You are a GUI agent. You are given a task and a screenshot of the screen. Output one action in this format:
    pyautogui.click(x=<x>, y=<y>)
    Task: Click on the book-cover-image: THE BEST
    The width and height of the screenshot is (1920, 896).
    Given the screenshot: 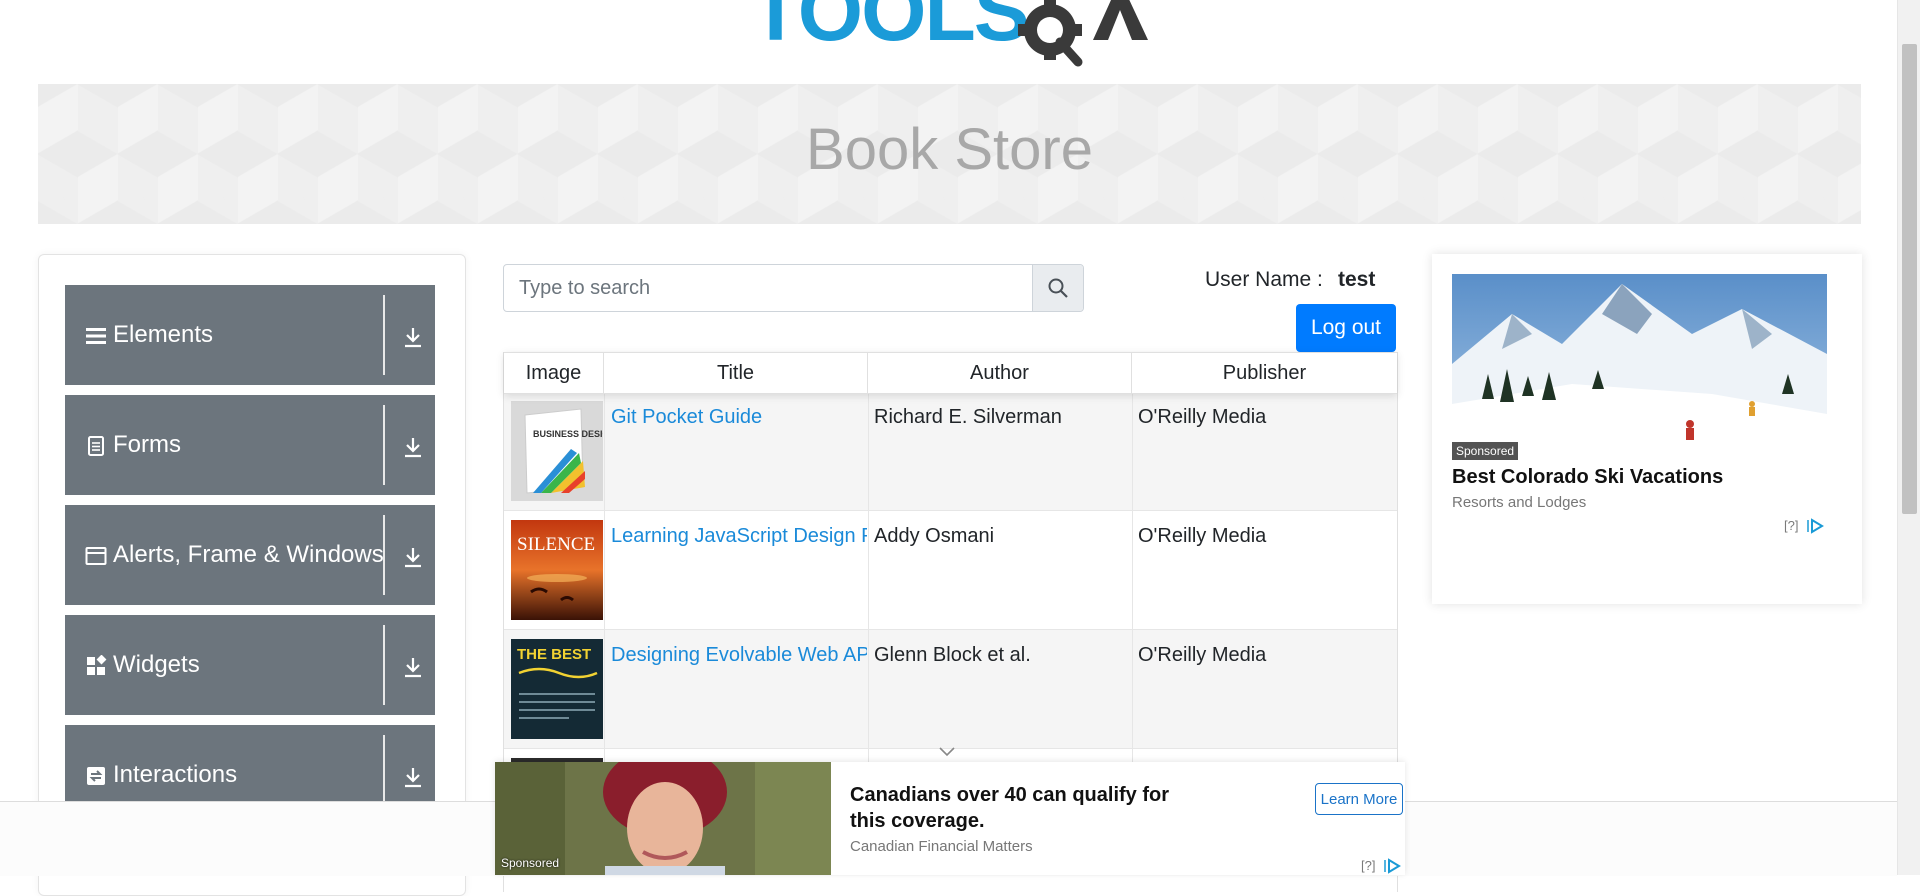 What is the action you would take?
    pyautogui.click(x=557, y=689)
    